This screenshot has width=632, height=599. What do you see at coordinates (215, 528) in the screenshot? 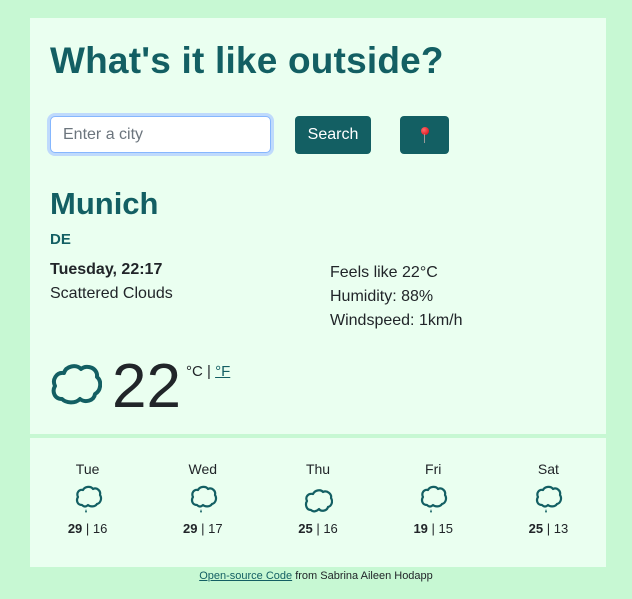
I see `forecast-min: 17` at bounding box center [215, 528].